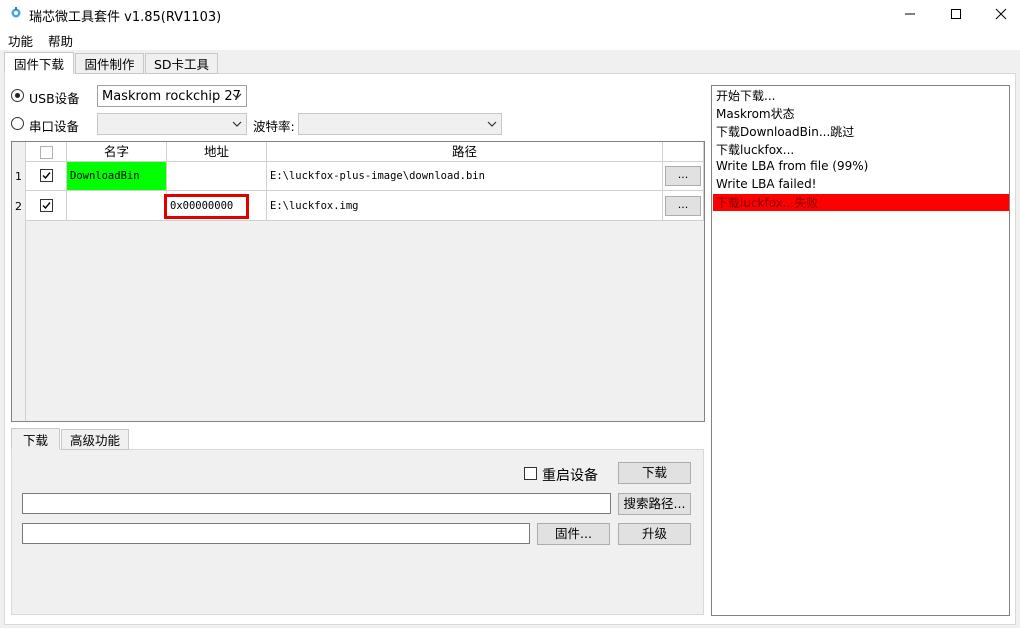 The width and height of the screenshot is (1020, 628). Describe the element at coordinates (18, 176) in the screenshot. I see `row-index: 1` at that location.